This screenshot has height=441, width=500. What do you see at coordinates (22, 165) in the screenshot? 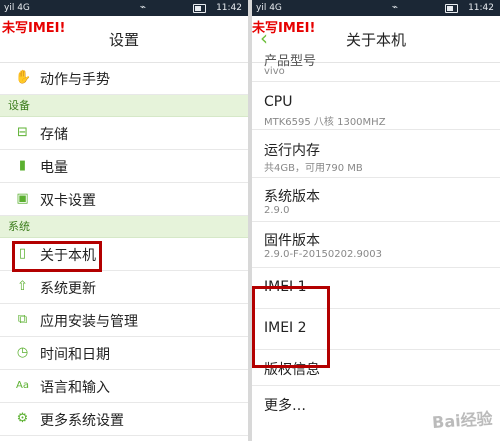
I see `battery-icon: ▮` at bounding box center [22, 165].